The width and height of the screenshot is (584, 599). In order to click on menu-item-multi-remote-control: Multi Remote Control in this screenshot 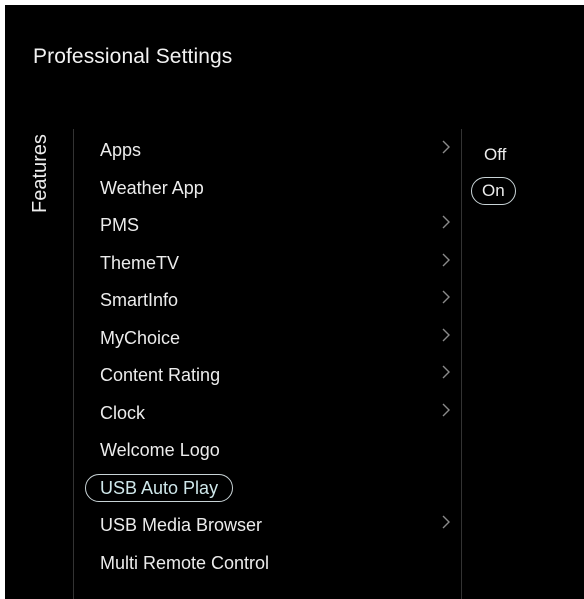, I will do `click(271, 568)`.